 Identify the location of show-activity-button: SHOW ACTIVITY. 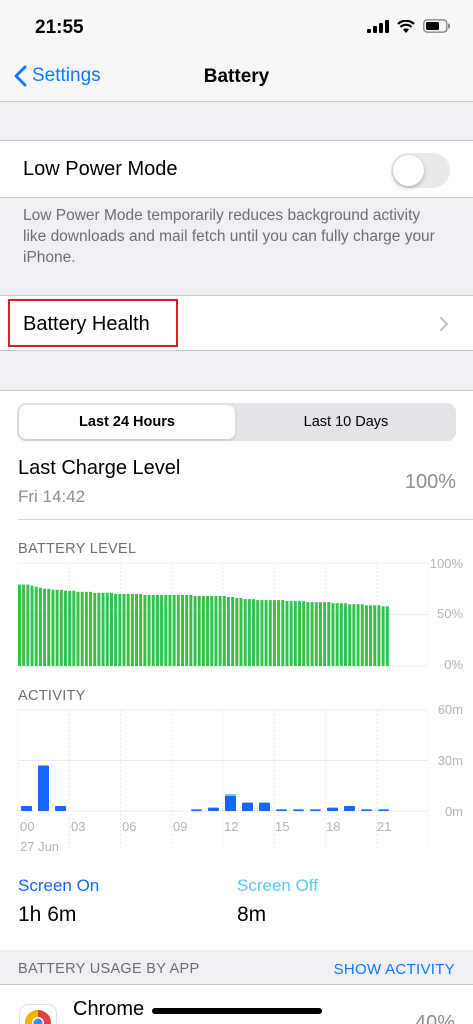
(394, 969).